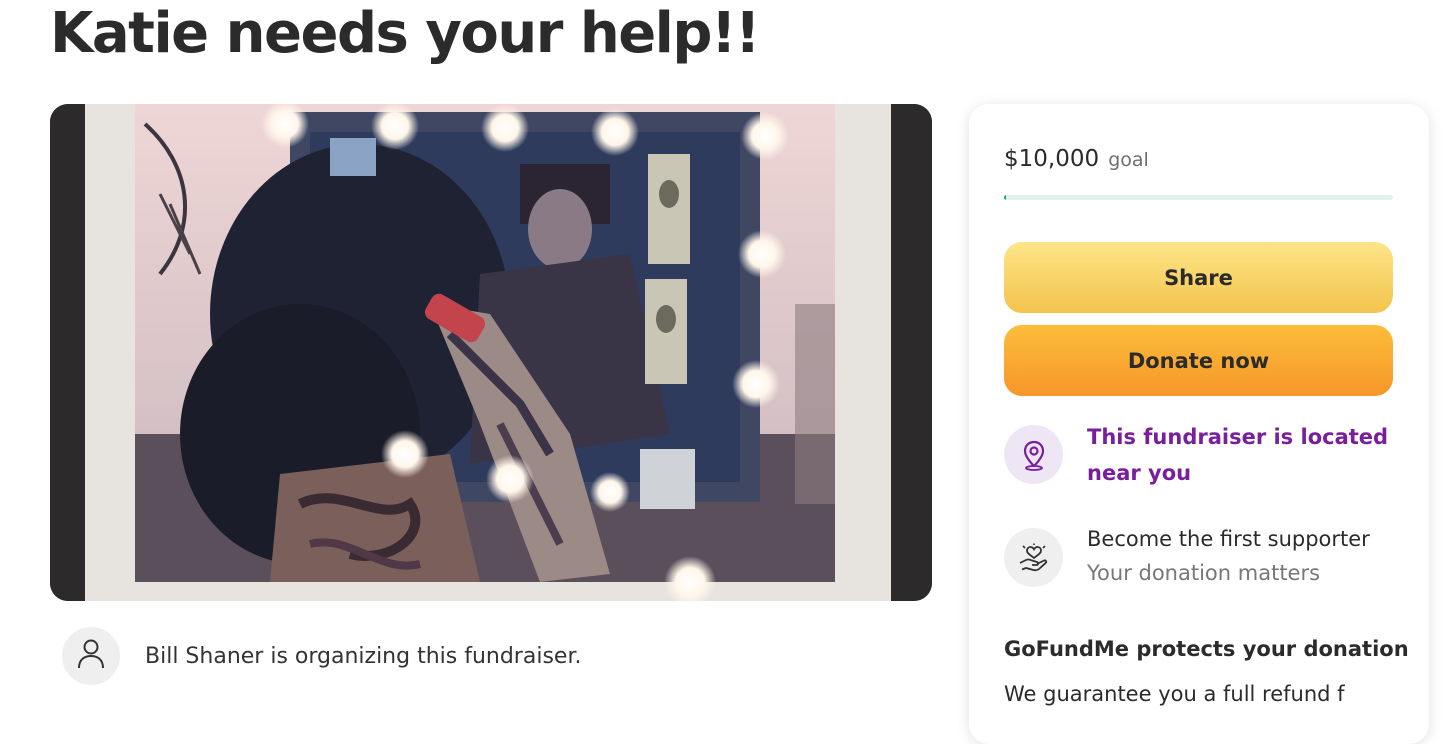 The width and height of the screenshot is (1456, 744). I want to click on location-info: This fundraiser is located near you, so click(1200, 458).